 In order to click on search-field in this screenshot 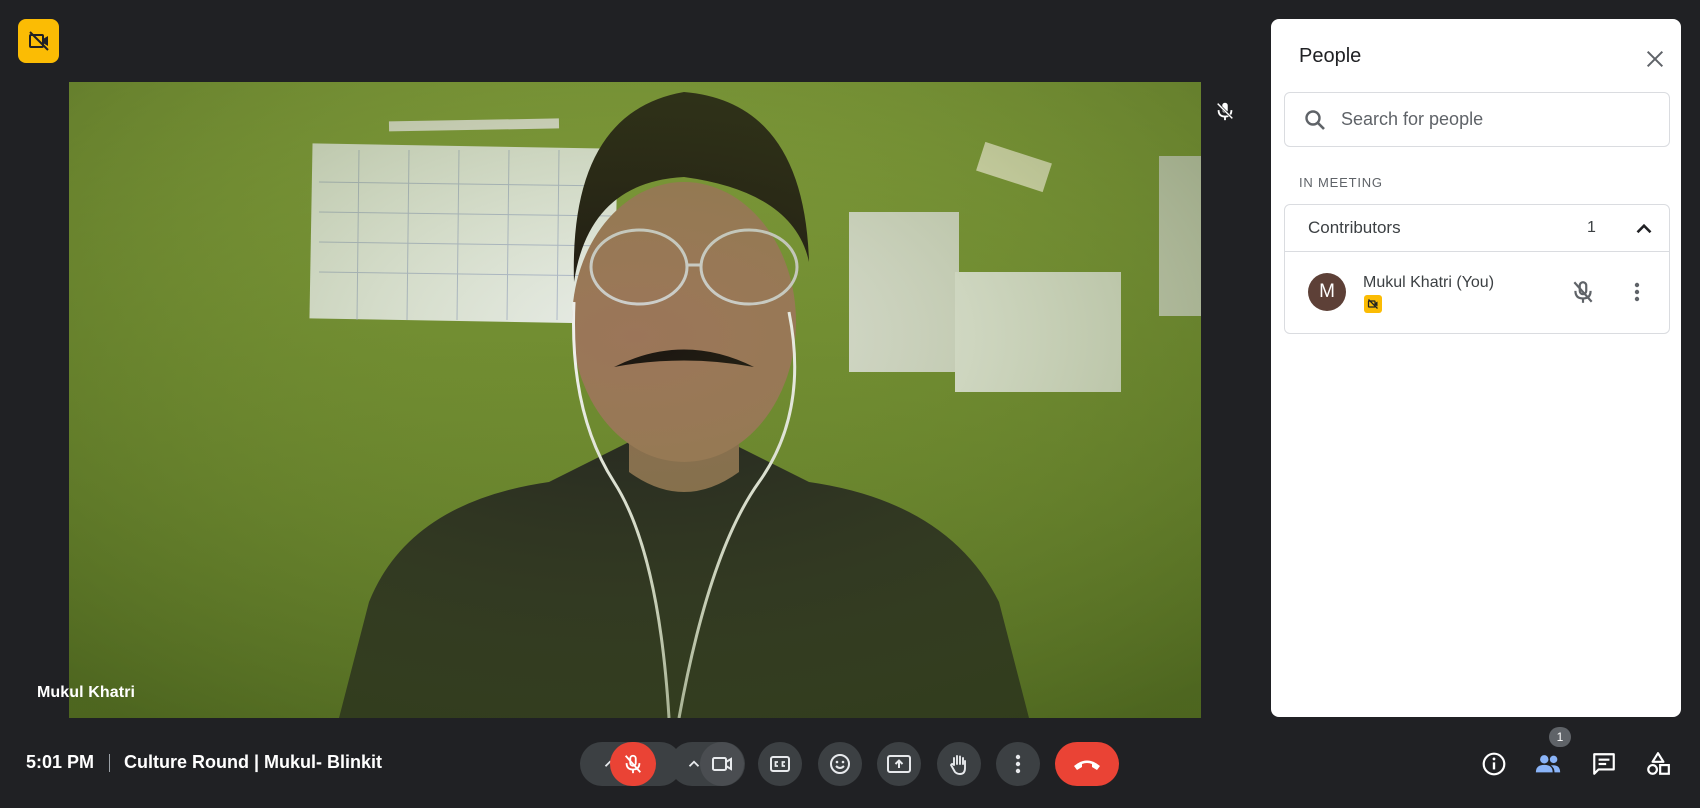, I will do `click(1477, 119)`.